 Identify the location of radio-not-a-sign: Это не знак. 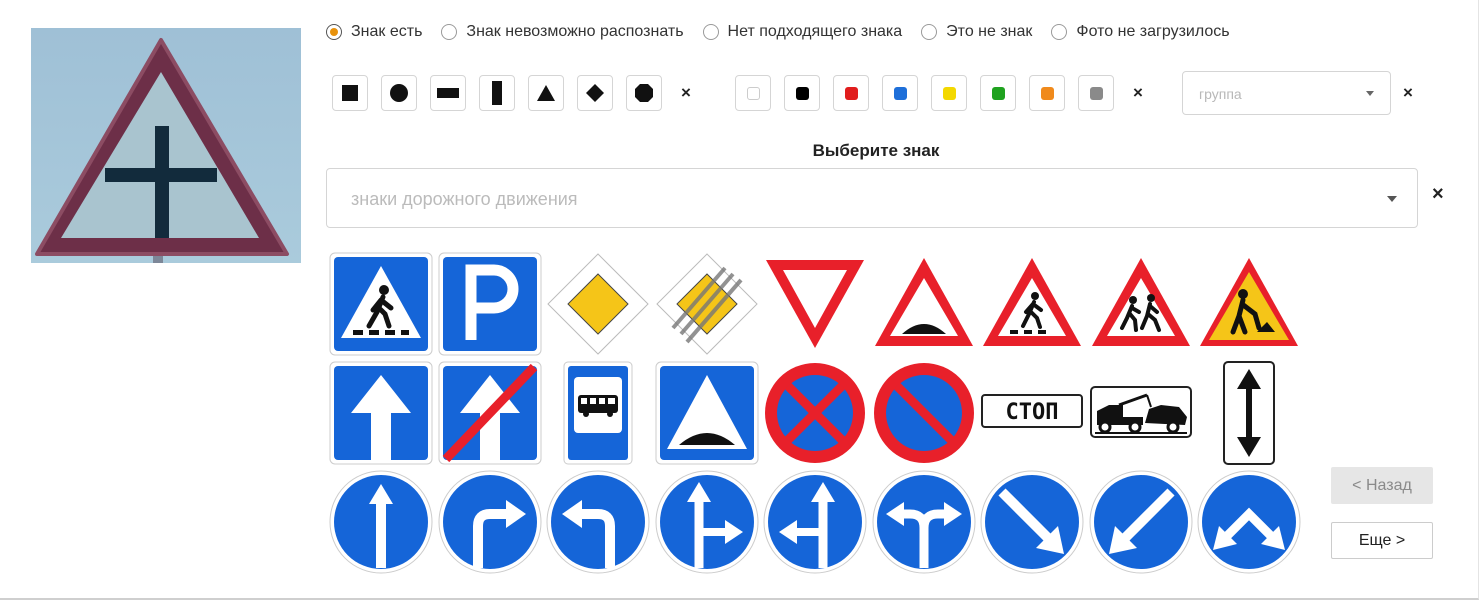
(976, 32).